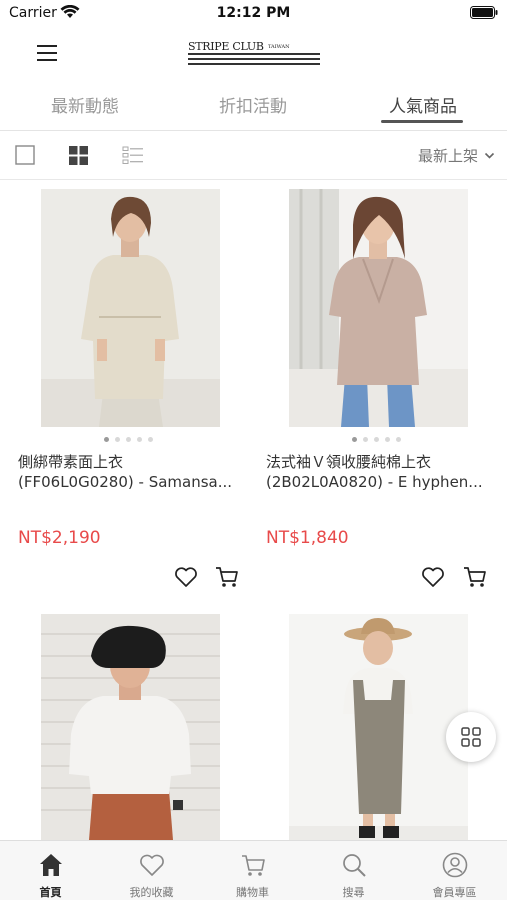 This screenshot has width=507, height=900. Describe the element at coordinates (454, 892) in the screenshot. I see `bottom-tab-label: 會員專區` at that location.